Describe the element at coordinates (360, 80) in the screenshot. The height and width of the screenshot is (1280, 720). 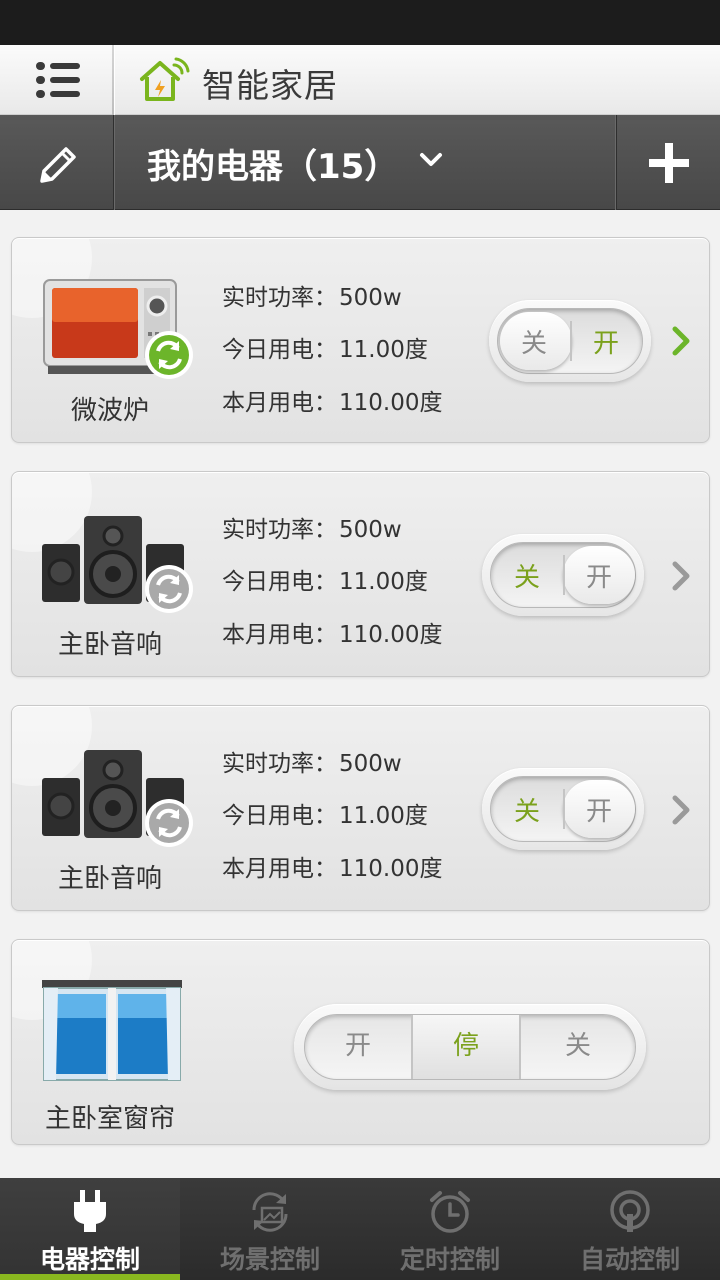
I see `app-header: 智能家居` at that location.